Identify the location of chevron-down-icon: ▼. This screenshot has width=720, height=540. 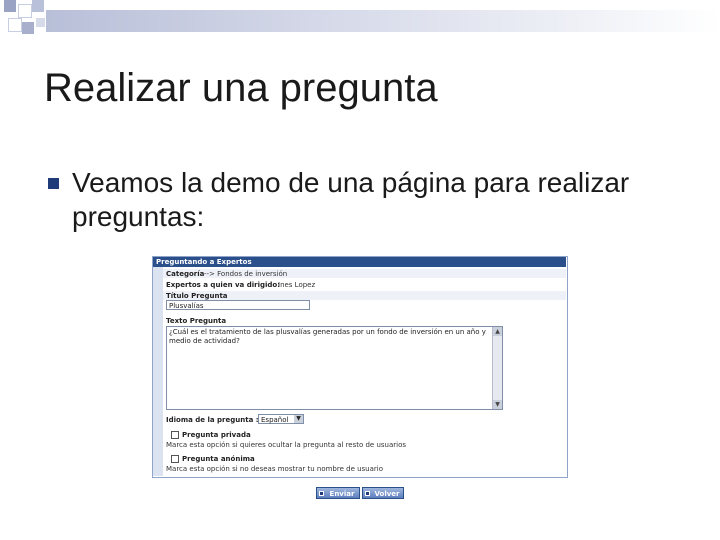
(298, 419).